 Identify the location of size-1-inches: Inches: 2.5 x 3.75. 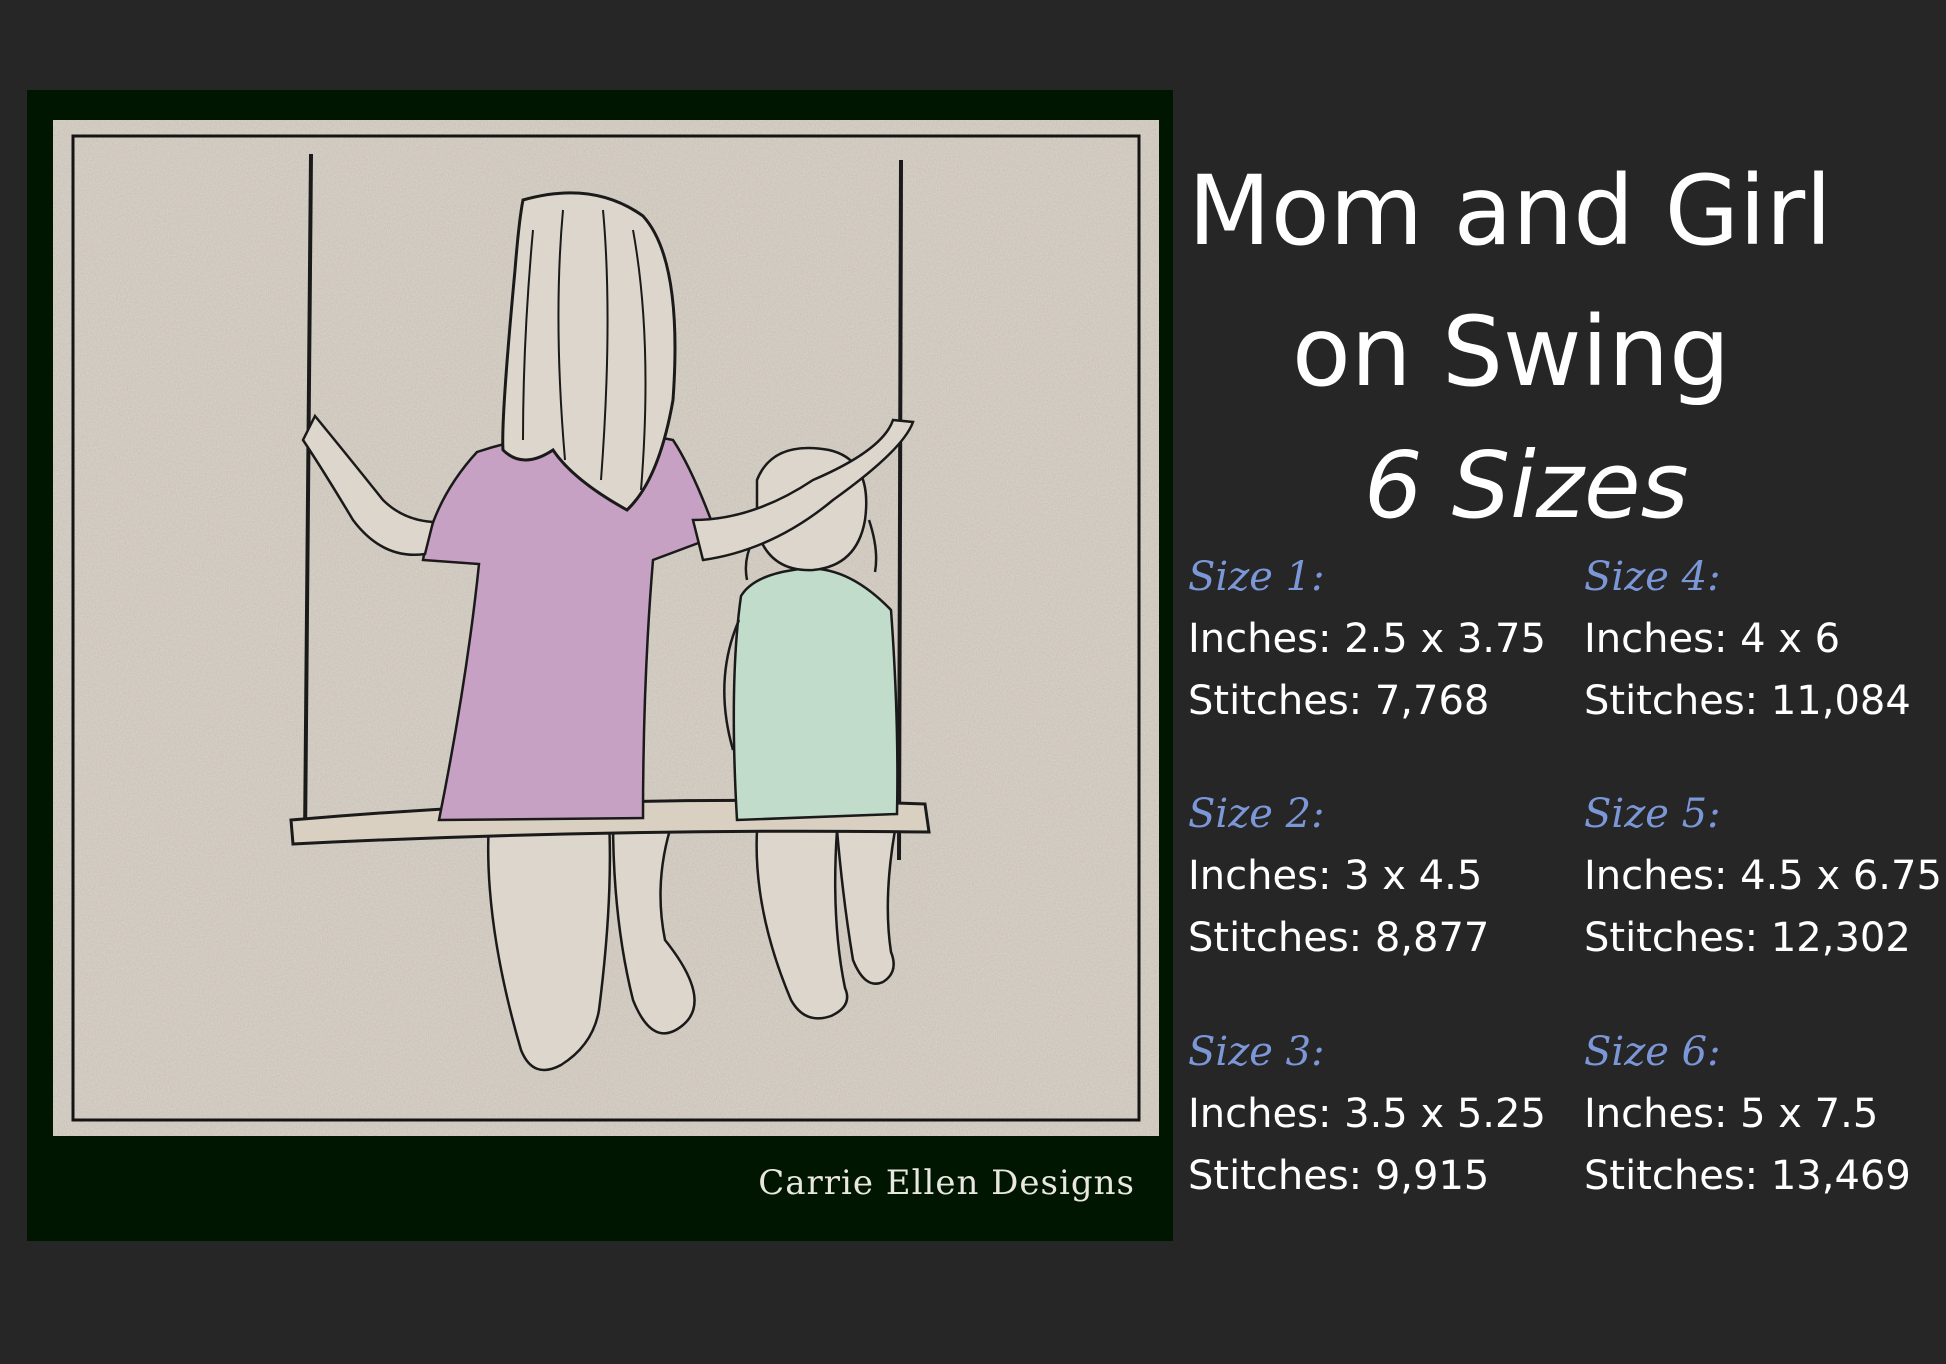
(1367, 639).